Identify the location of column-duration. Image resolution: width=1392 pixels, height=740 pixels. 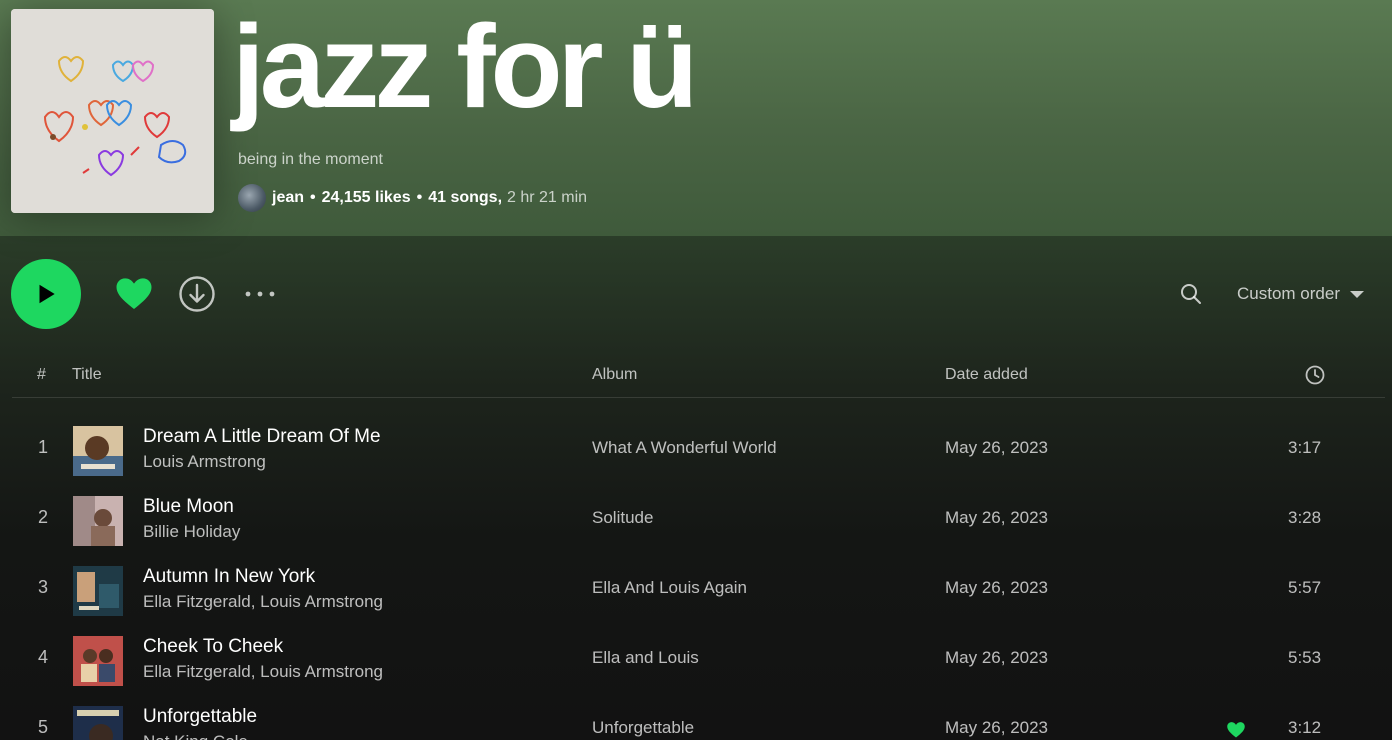
(1315, 375).